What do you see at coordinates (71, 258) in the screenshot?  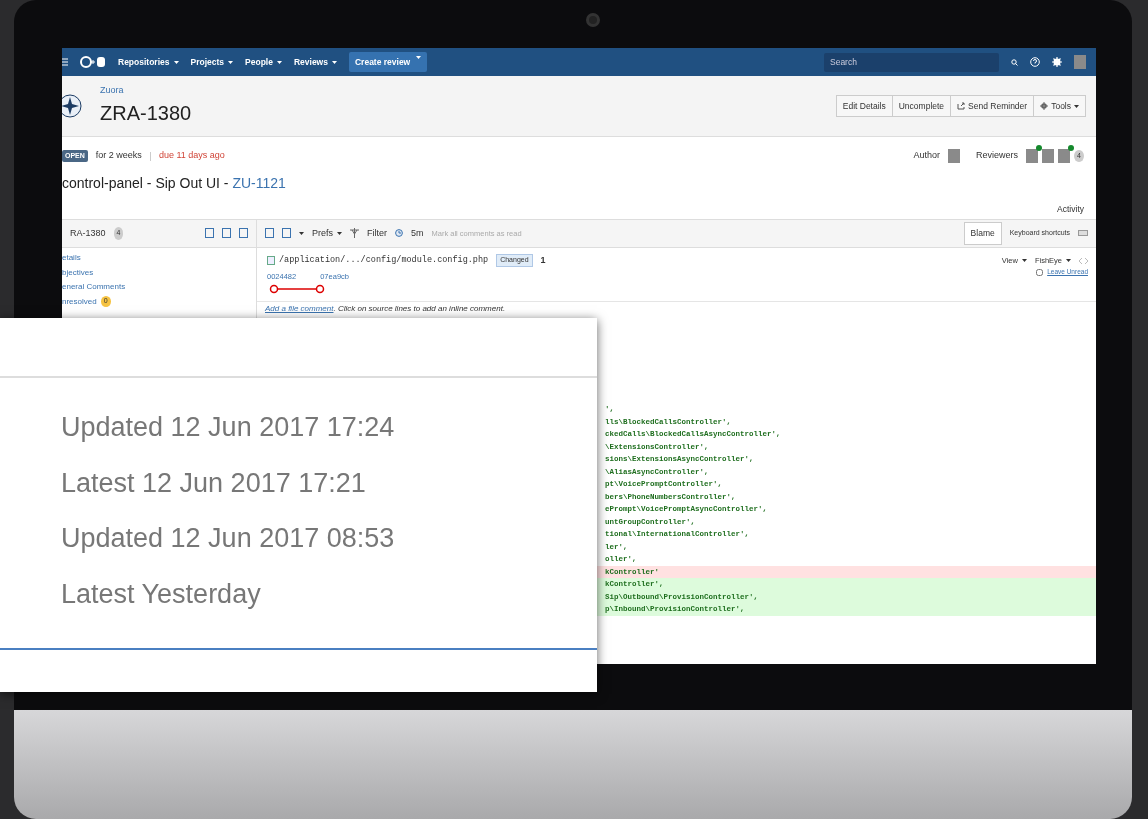 I see `sidebar-item: etails` at bounding box center [71, 258].